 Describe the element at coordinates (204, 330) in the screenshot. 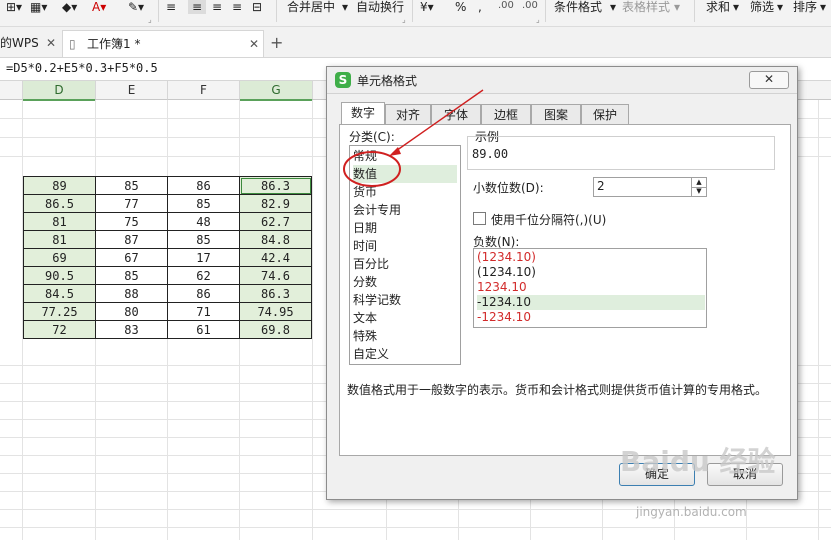

I see `table-cell: 61` at that location.